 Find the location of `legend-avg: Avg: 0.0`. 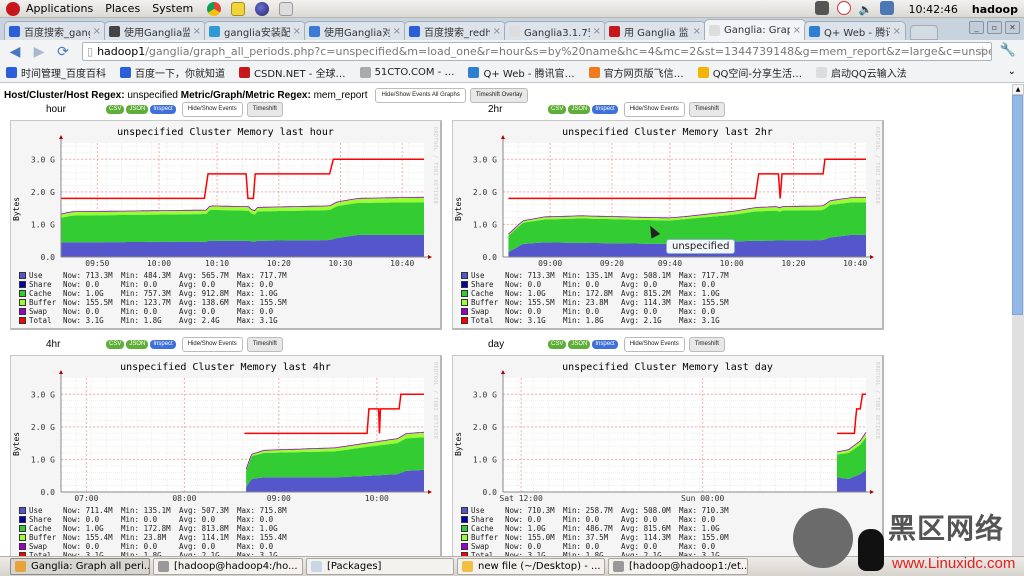

legend-avg: Avg: 0.0 is located at coordinates (639, 284).